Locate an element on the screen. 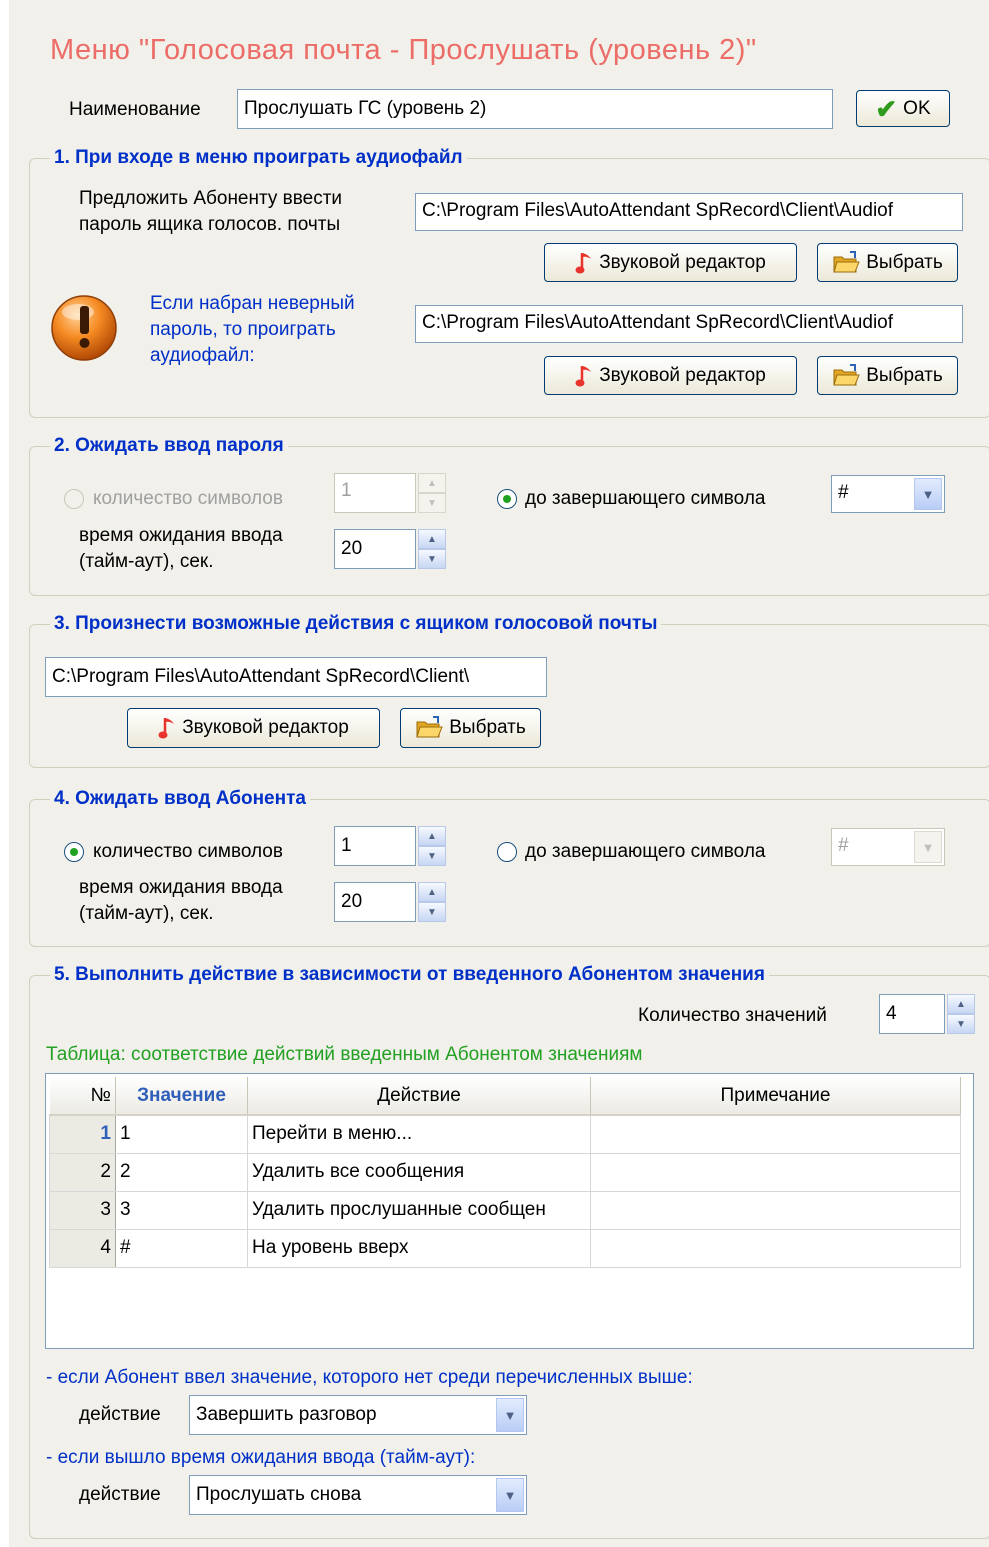 This screenshot has height=1547, width=989. row-action-cell: Удалить все сообщения is located at coordinates (419, 1172).